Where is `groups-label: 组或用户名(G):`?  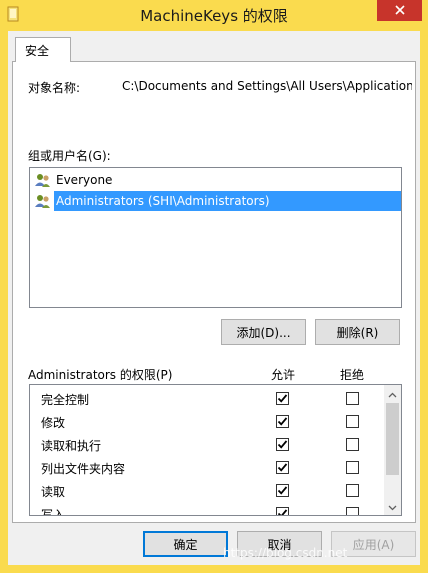
groups-label: 组或用户名(G): is located at coordinates (69, 156).